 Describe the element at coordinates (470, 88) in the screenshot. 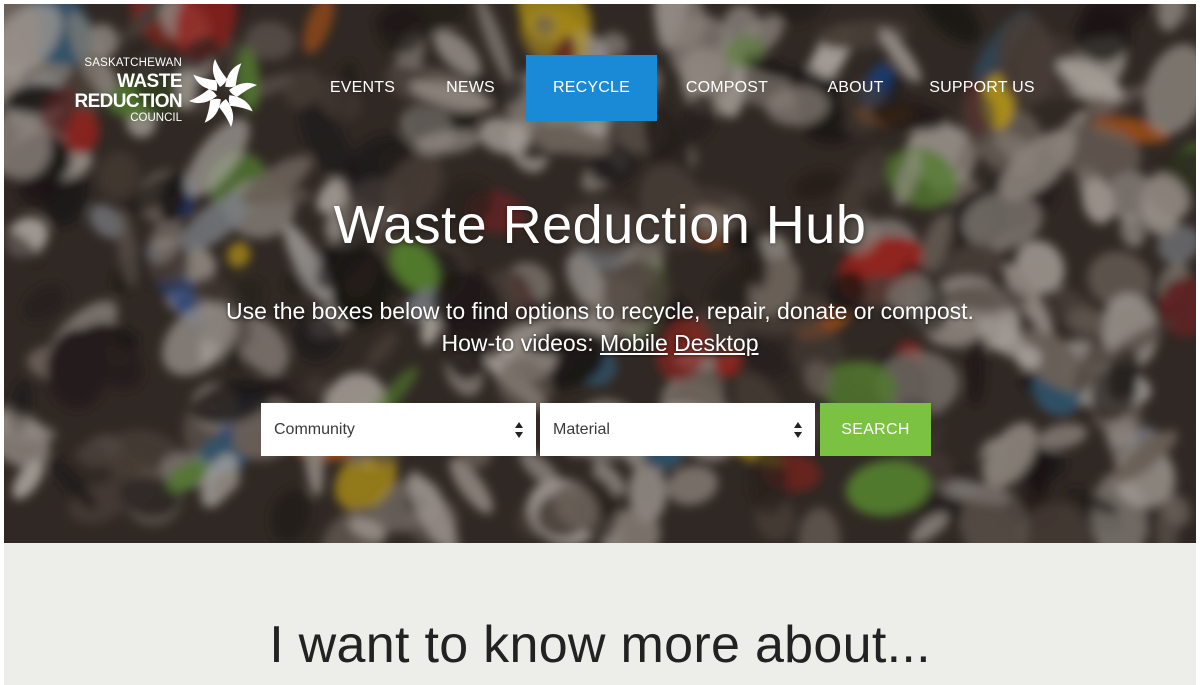

I see `nav-news: NEWS` at that location.